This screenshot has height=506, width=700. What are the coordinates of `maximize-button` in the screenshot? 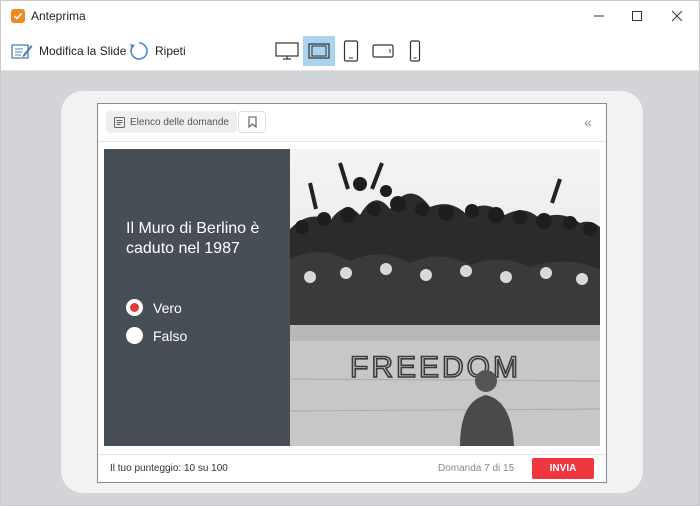 It's located at (637, 16).